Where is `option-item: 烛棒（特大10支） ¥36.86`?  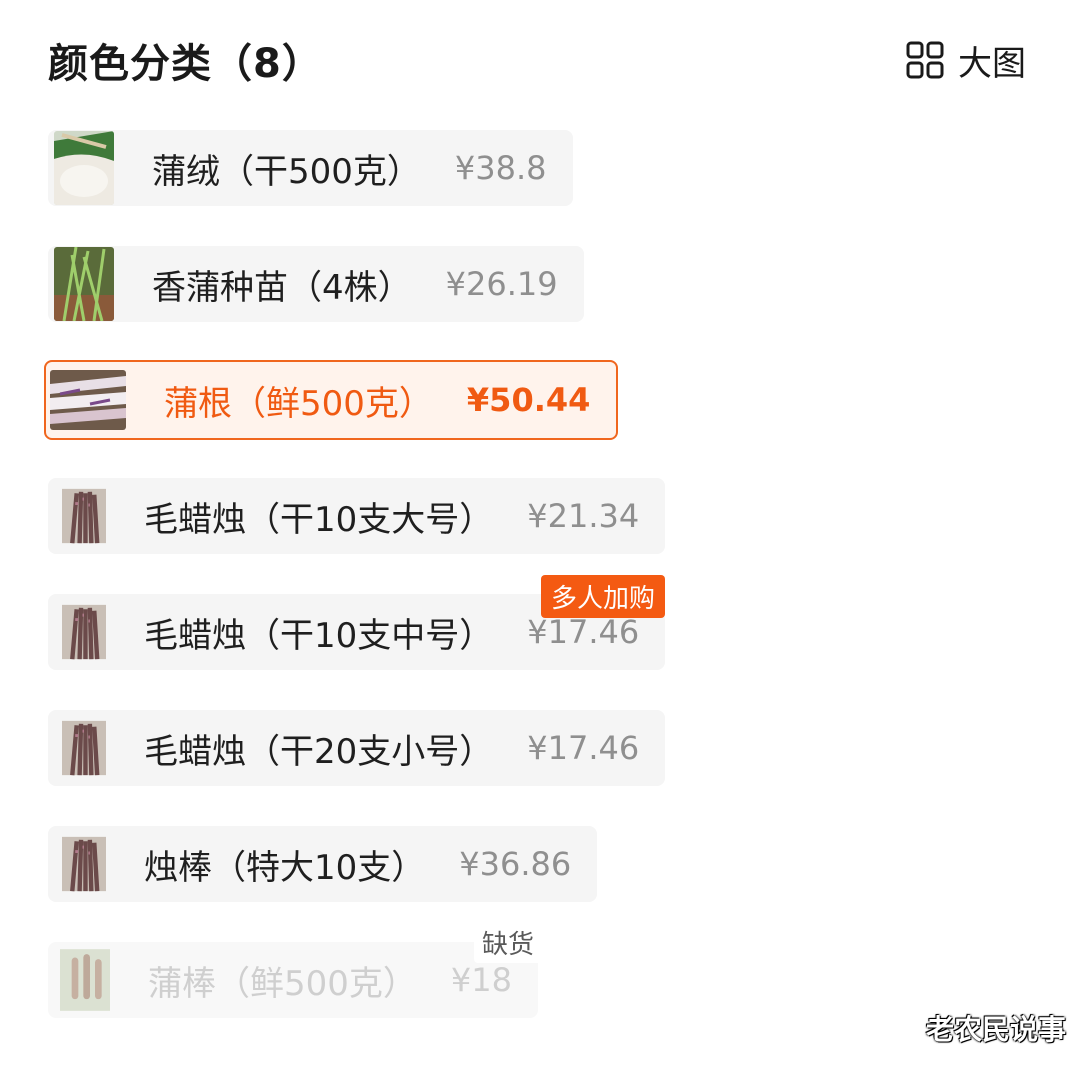
option-item: 烛棒（特大10支） ¥36.86 is located at coordinates (323, 864).